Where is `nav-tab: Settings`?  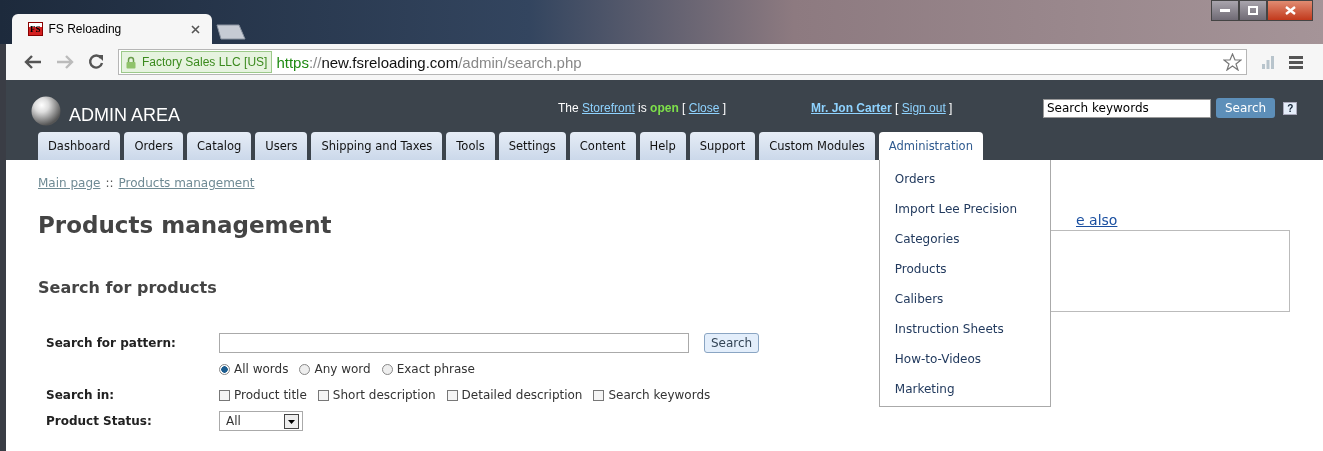 nav-tab: Settings is located at coordinates (532, 146).